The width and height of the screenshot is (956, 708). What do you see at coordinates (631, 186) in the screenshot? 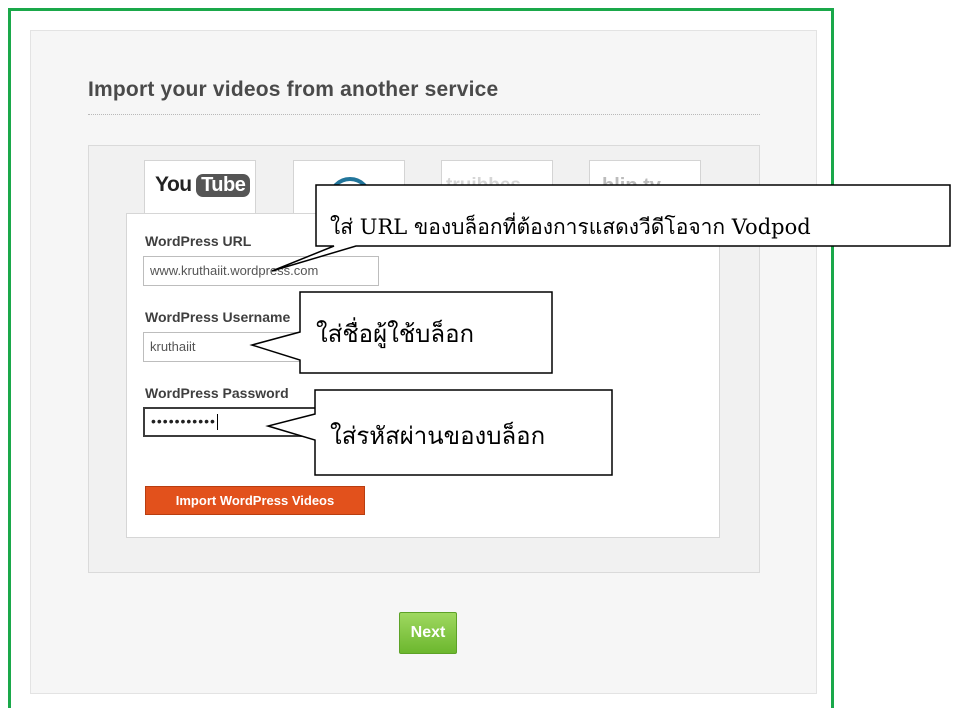
I see `bliptv-logo: blip.tv` at bounding box center [631, 186].